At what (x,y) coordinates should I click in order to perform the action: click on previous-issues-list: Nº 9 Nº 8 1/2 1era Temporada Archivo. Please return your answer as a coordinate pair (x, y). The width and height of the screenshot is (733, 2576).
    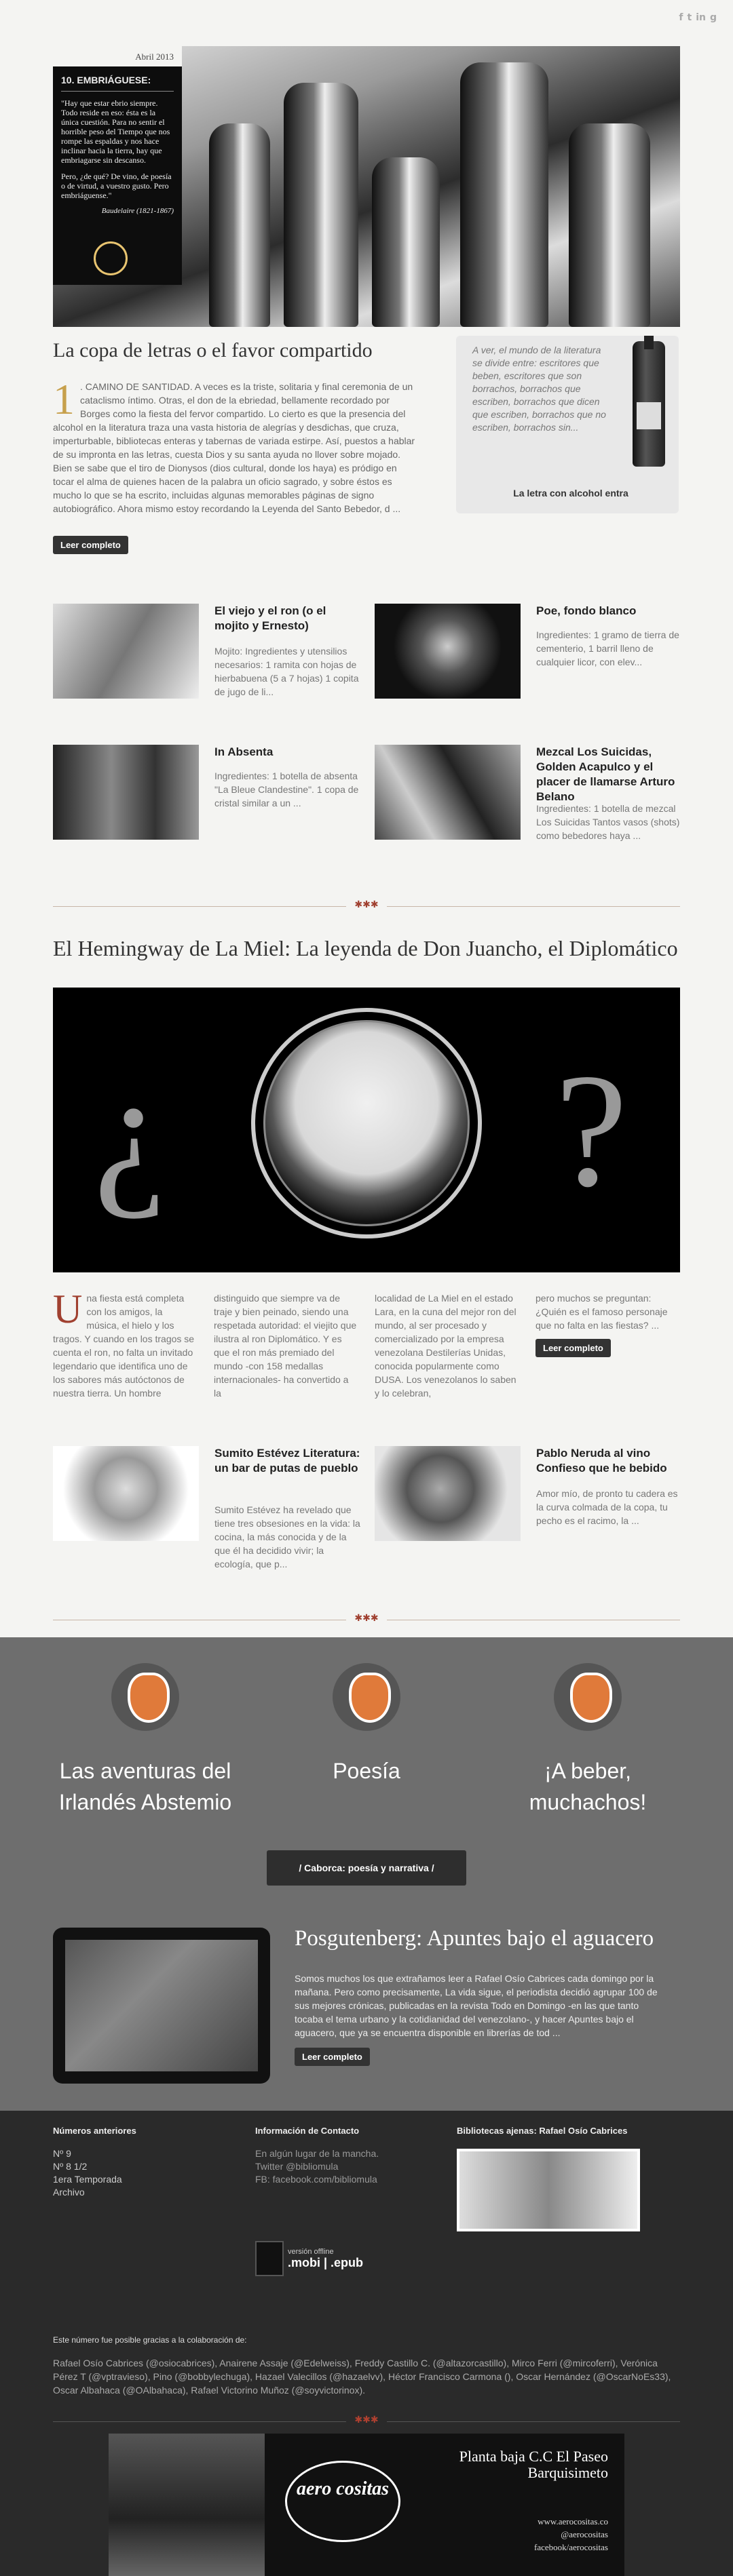
    Looking at the image, I should click on (87, 2173).